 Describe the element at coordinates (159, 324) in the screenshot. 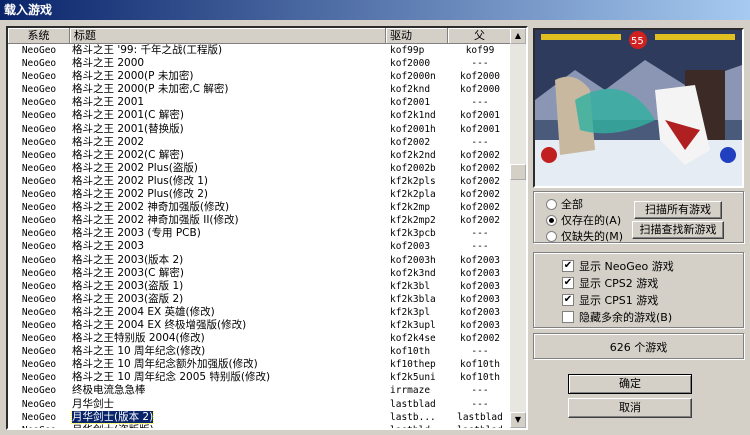

I see `cell-title: 格斗之王 2004 EX 终极增强版(修改)` at that location.